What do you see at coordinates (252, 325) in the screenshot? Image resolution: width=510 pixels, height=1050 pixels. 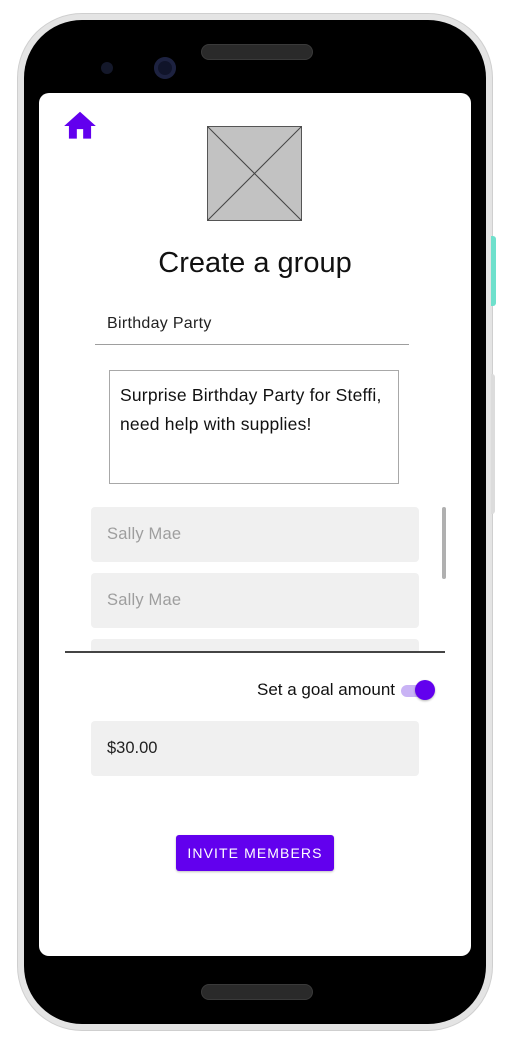 I see `group-name-input: Birthday Party` at bounding box center [252, 325].